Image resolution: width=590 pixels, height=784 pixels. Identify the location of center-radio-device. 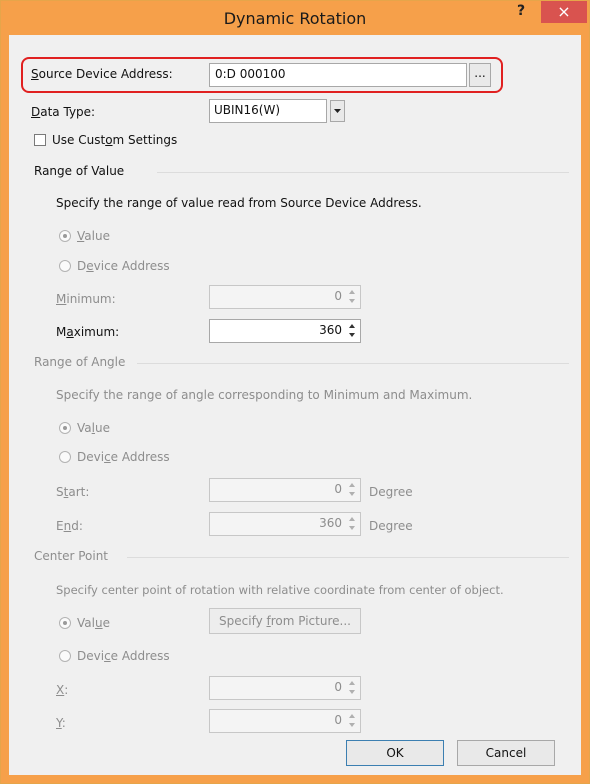
(65, 656).